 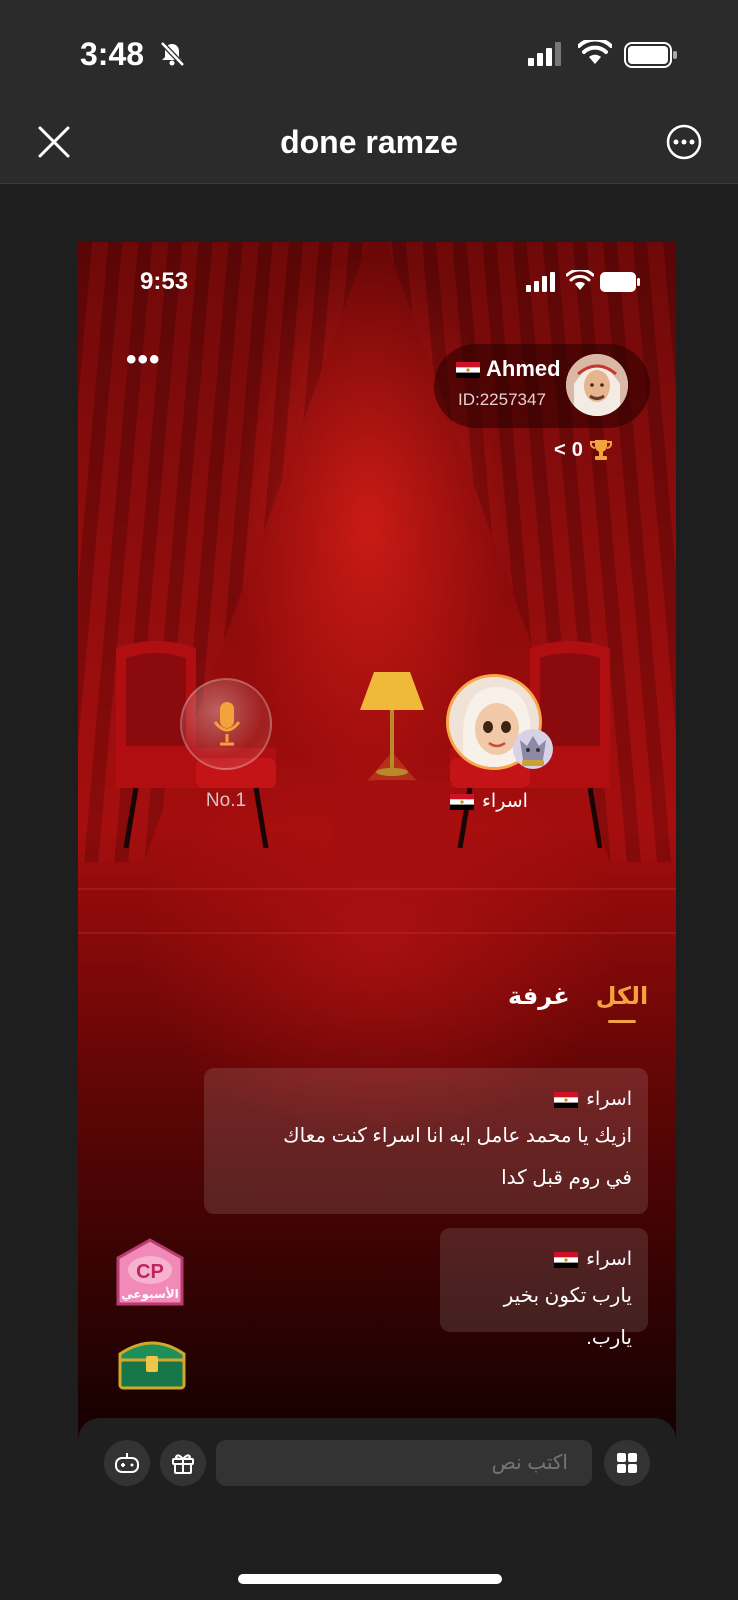 I want to click on status-time: 3:48, so click(x=112, y=54).